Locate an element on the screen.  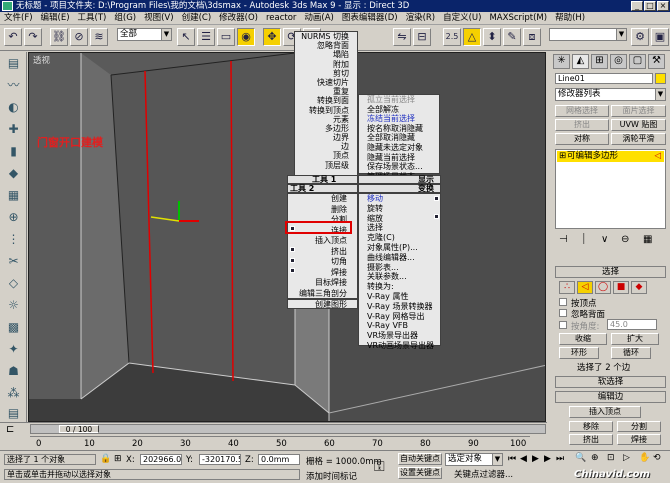
vertex-level-icon: ∴ is located at coordinates (567, 287).